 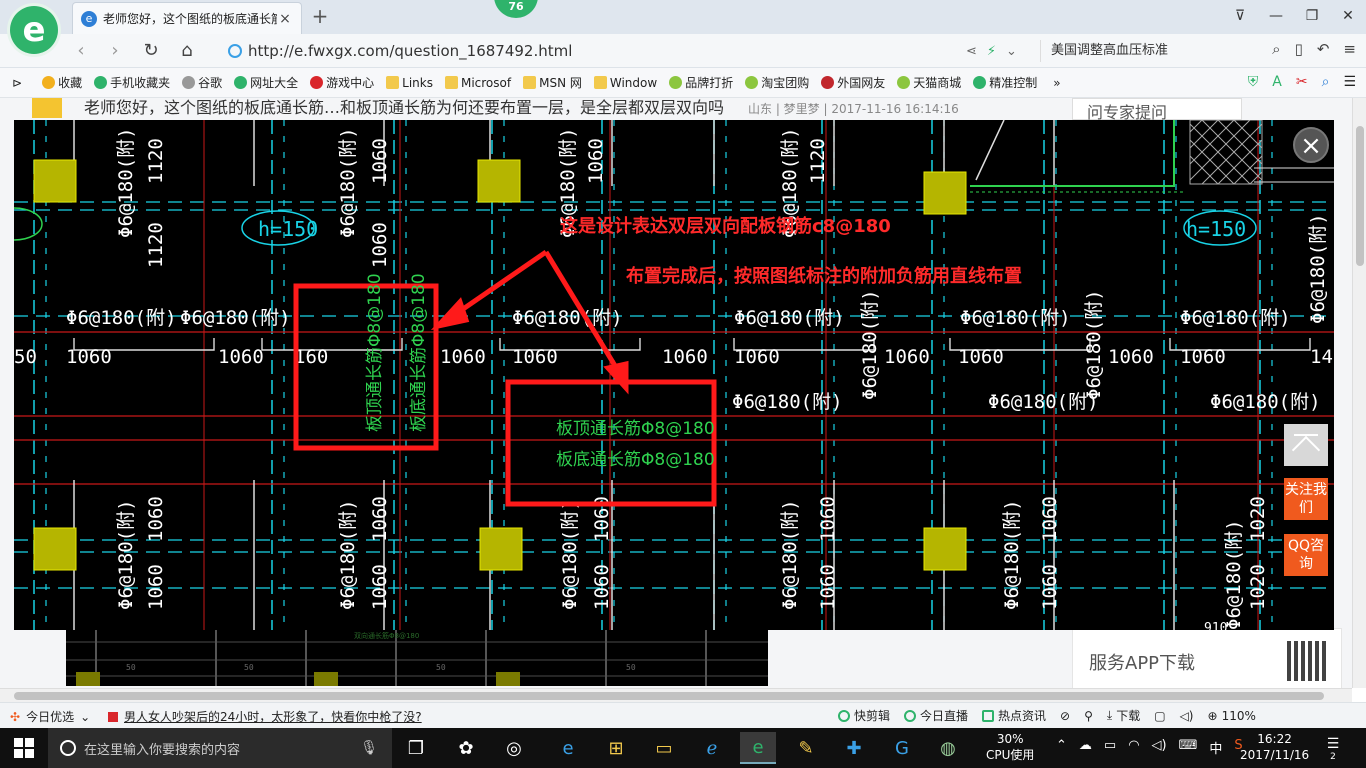 I want to click on bookmark-item: 手机收藏夹, so click(x=132, y=82).